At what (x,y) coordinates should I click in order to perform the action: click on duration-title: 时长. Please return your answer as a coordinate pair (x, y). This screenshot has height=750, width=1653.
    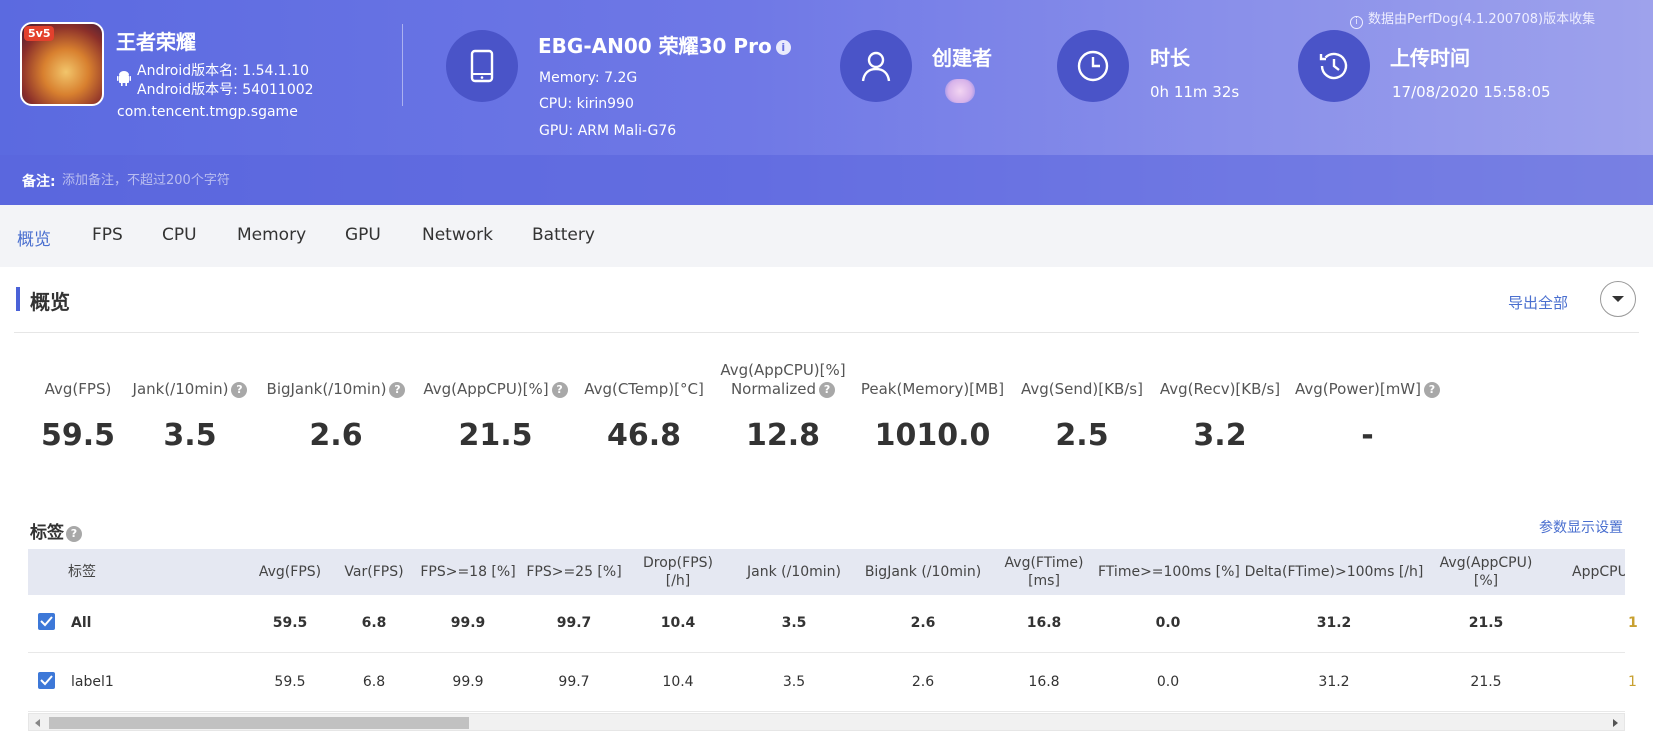
    Looking at the image, I should click on (1170, 58).